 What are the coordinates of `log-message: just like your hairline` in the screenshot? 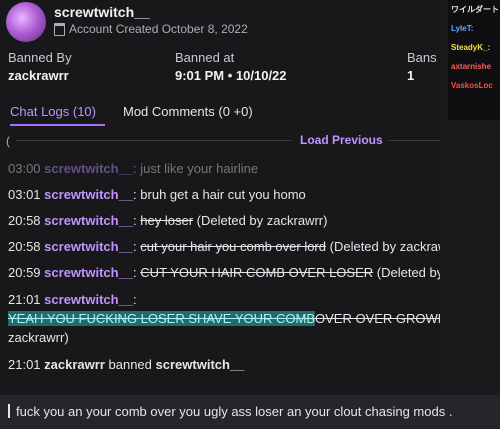 It's located at (199, 168).